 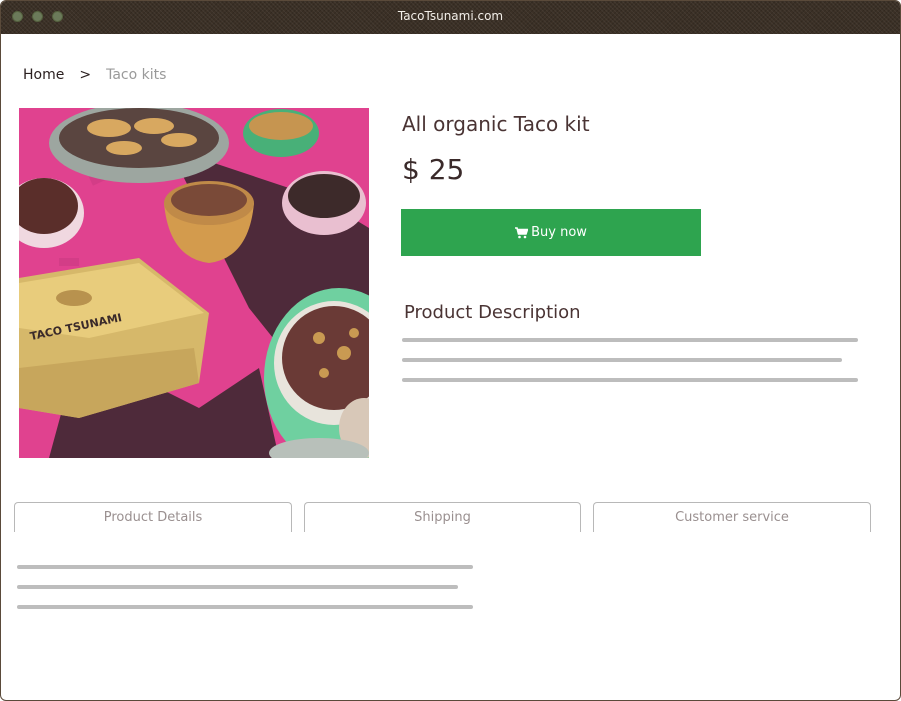 What do you see at coordinates (94, 75) in the screenshot?
I see `breadcrumb: Home > Taco kits` at bounding box center [94, 75].